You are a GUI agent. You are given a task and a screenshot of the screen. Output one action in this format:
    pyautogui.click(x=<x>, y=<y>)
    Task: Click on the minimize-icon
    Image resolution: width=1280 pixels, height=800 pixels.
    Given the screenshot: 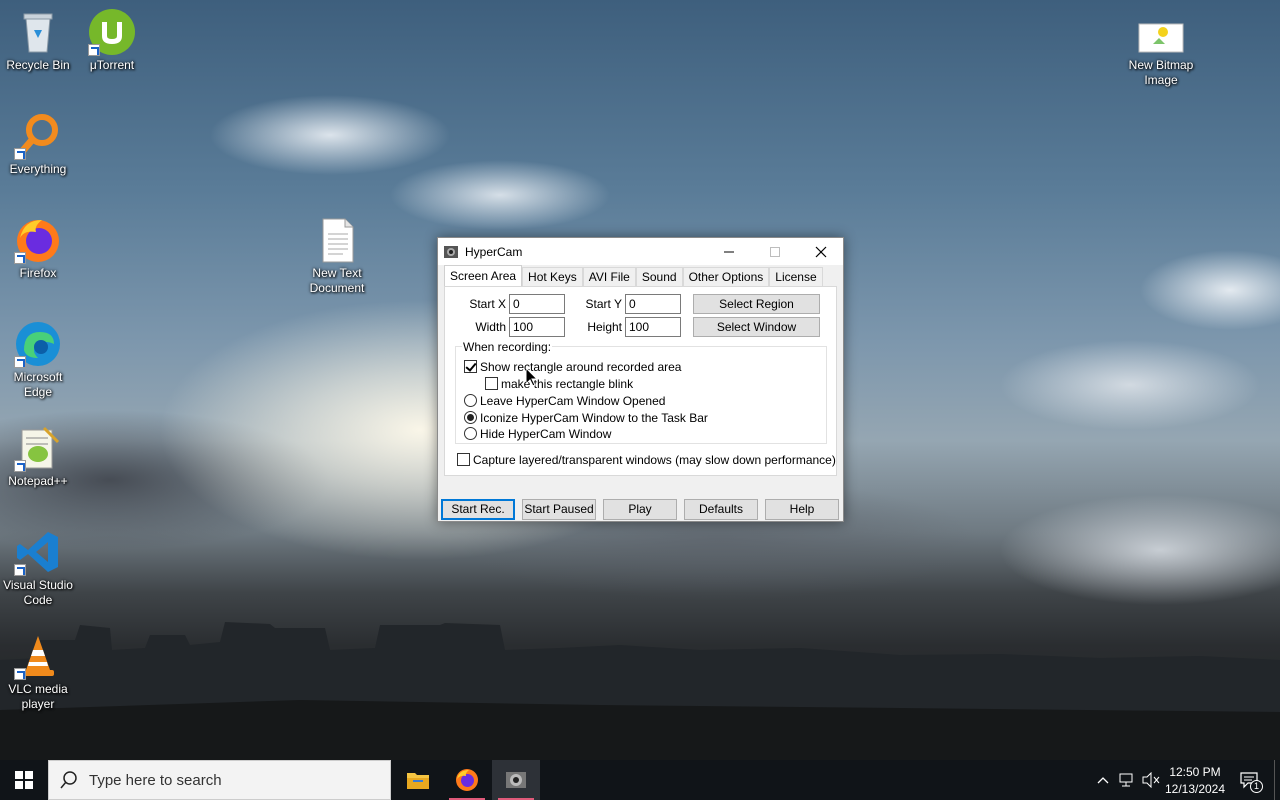 What is the action you would take?
    pyautogui.click(x=729, y=251)
    